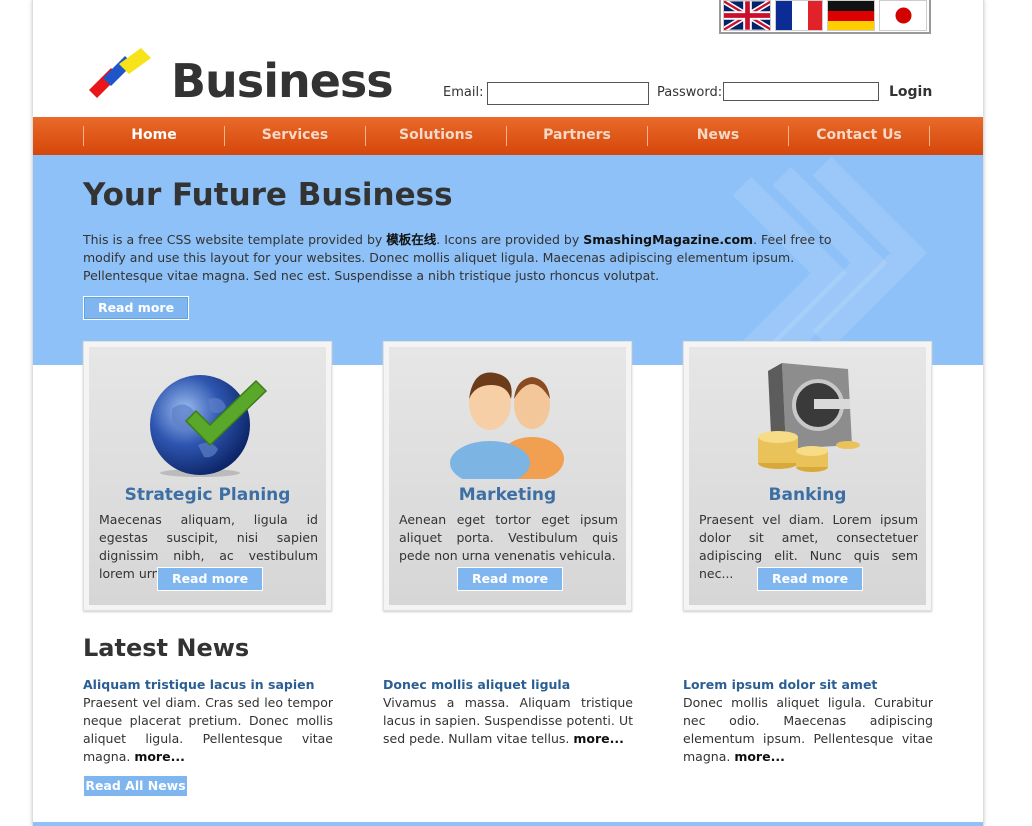 The width and height of the screenshot is (1032, 826). I want to click on nav-item-home: Home, so click(154, 136).